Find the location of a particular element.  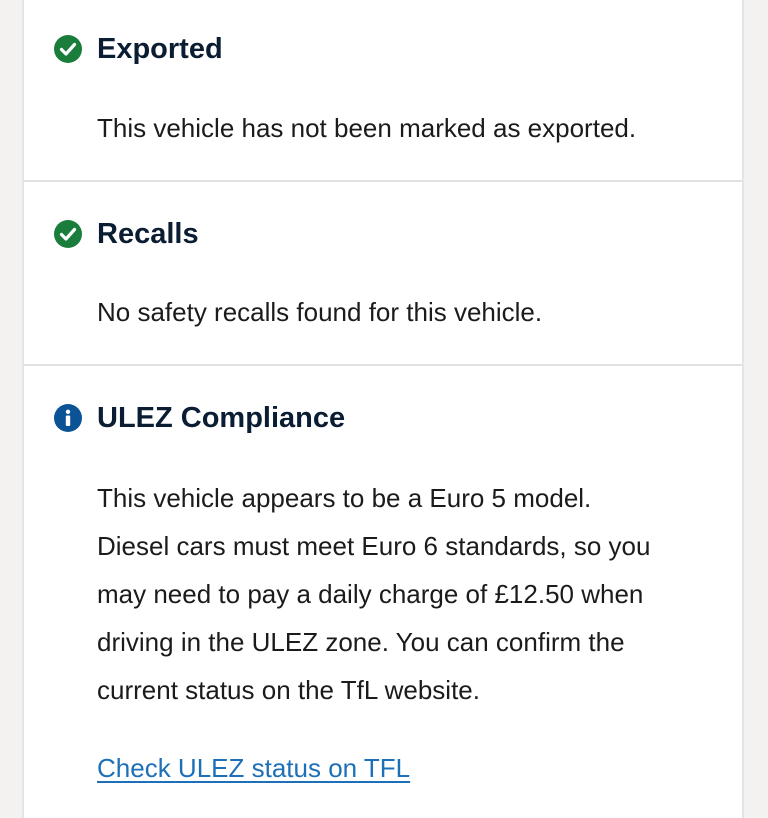

ulez-title: ULEZ Compliance is located at coordinates (221, 418).